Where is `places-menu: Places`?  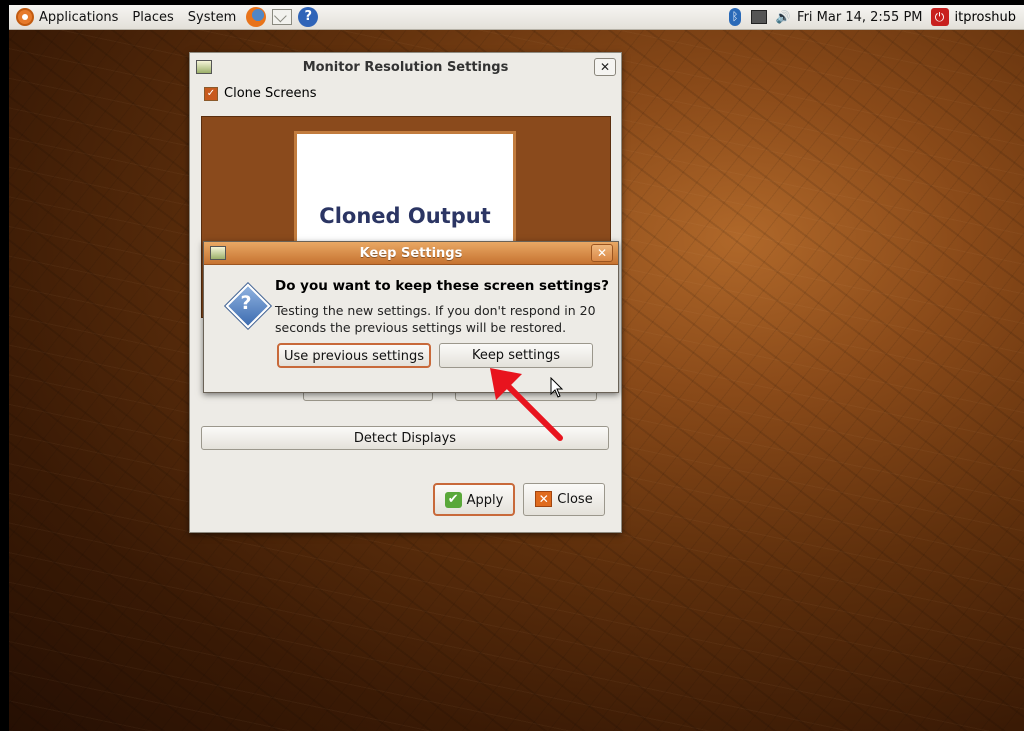
places-menu: Places is located at coordinates (152, 17).